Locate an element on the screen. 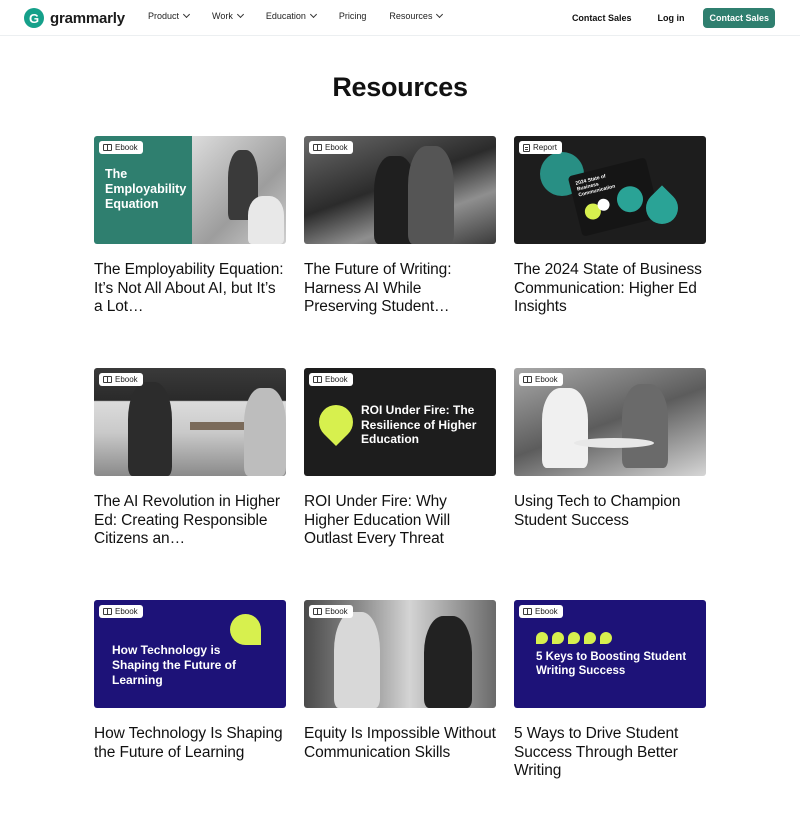 The height and width of the screenshot is (819, 800). photo-desk is located at coordinates (220, 426).